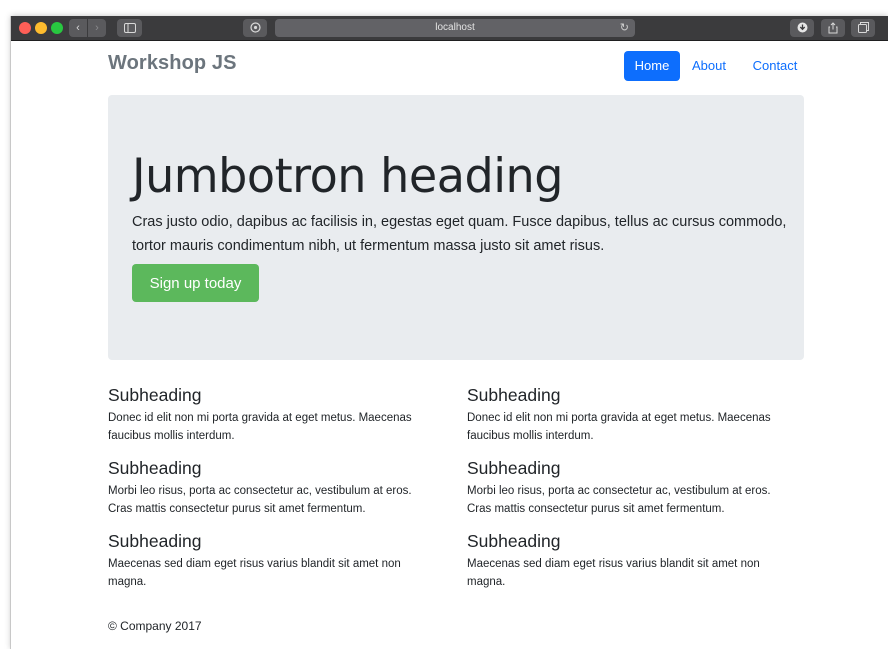 The width and height of the screenshot is (888, 649). I want to click on nav-link-about: About, so click(709, 66).